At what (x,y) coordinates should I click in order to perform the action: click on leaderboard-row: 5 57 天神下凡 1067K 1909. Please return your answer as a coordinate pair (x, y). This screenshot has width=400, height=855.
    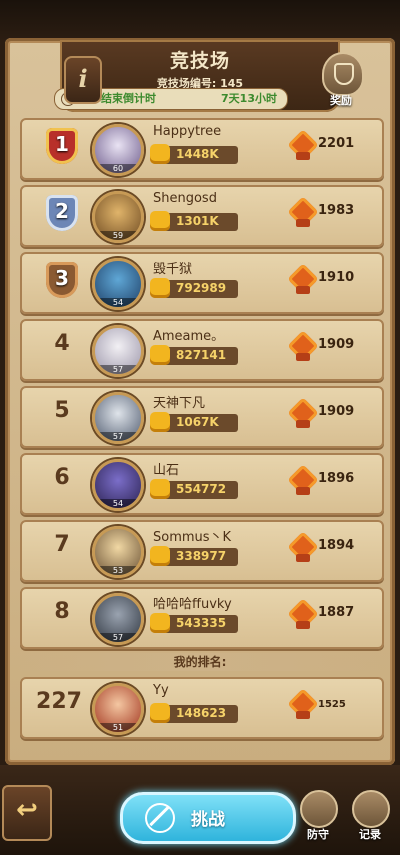
    Looking at the image, I should click on (202, 417).